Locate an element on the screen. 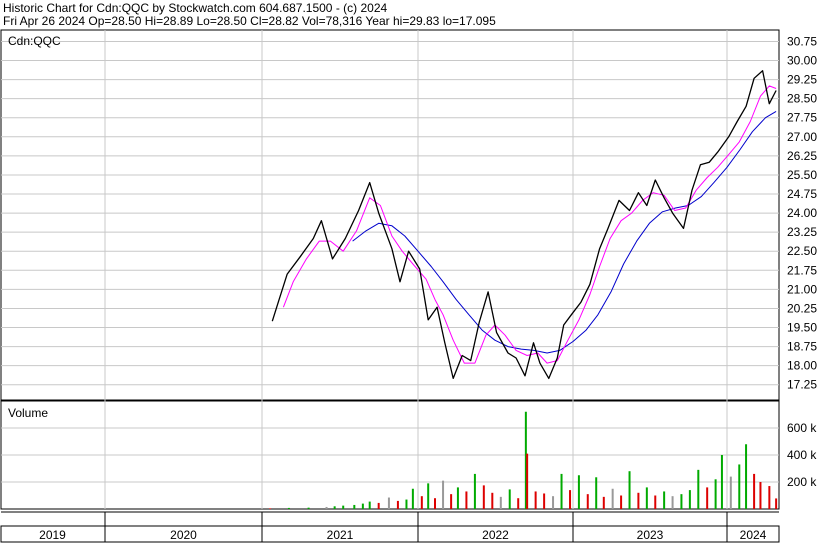 This screenshot has width=830, height=543. volume-tick-label: 200 k is located at coordinates (802, 482).